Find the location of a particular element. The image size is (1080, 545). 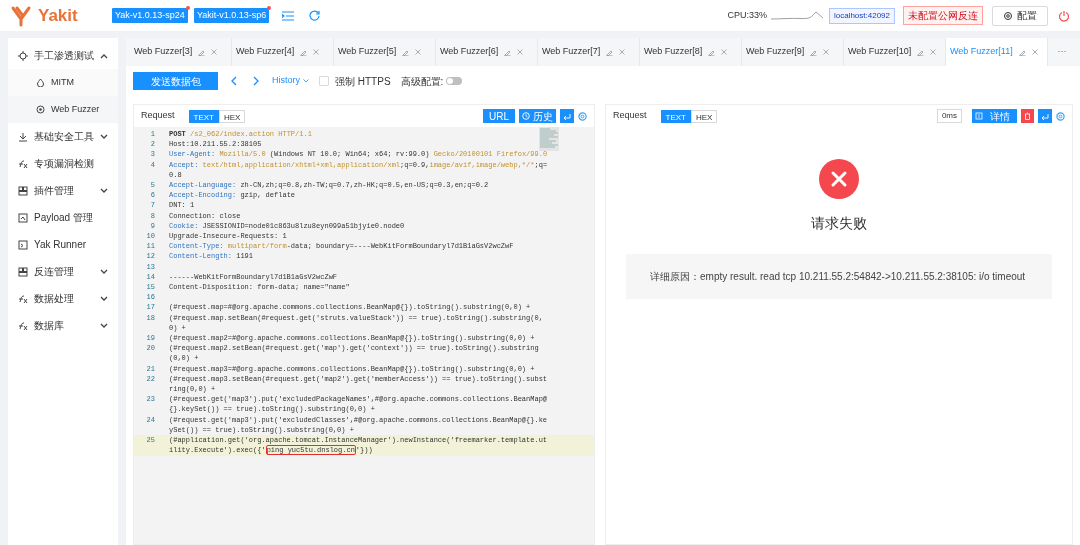

sidebar-item: 数据库 is located at coordinates (63, 325).